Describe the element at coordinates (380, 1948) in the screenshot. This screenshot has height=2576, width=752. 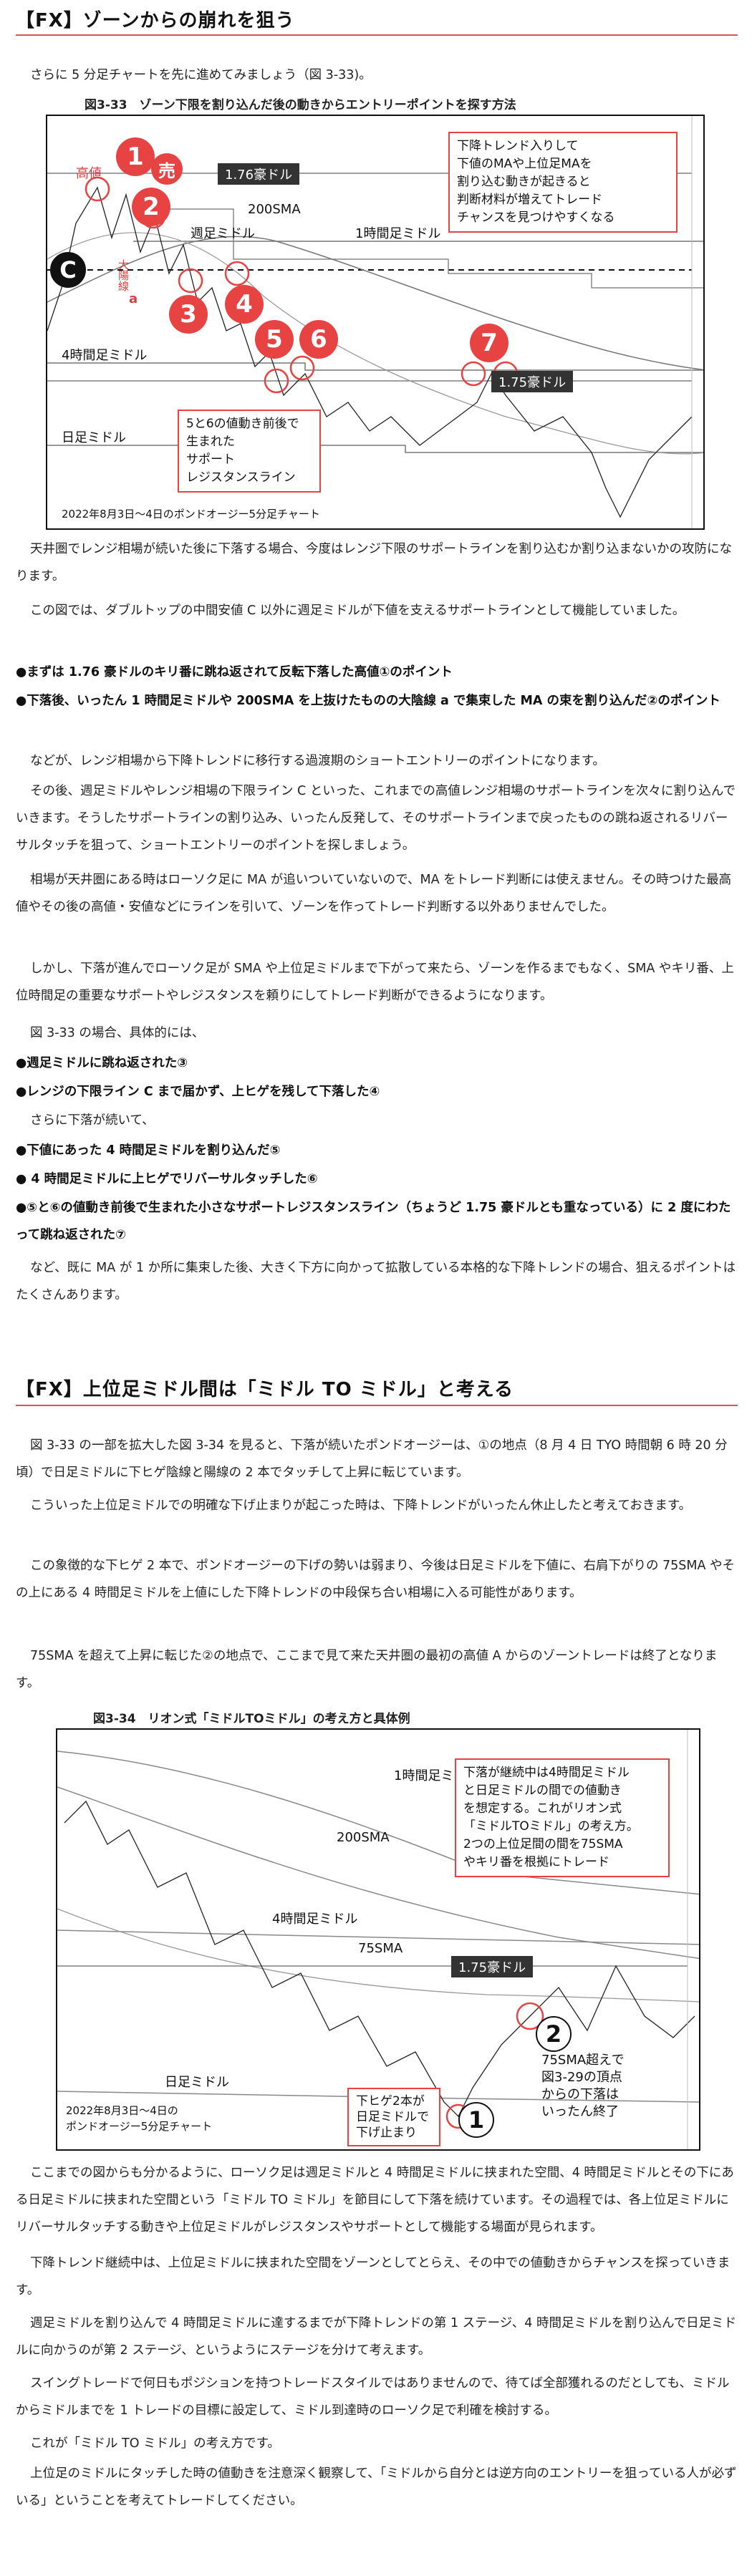
I see `label-sma75-34: 75SMA` at that location.